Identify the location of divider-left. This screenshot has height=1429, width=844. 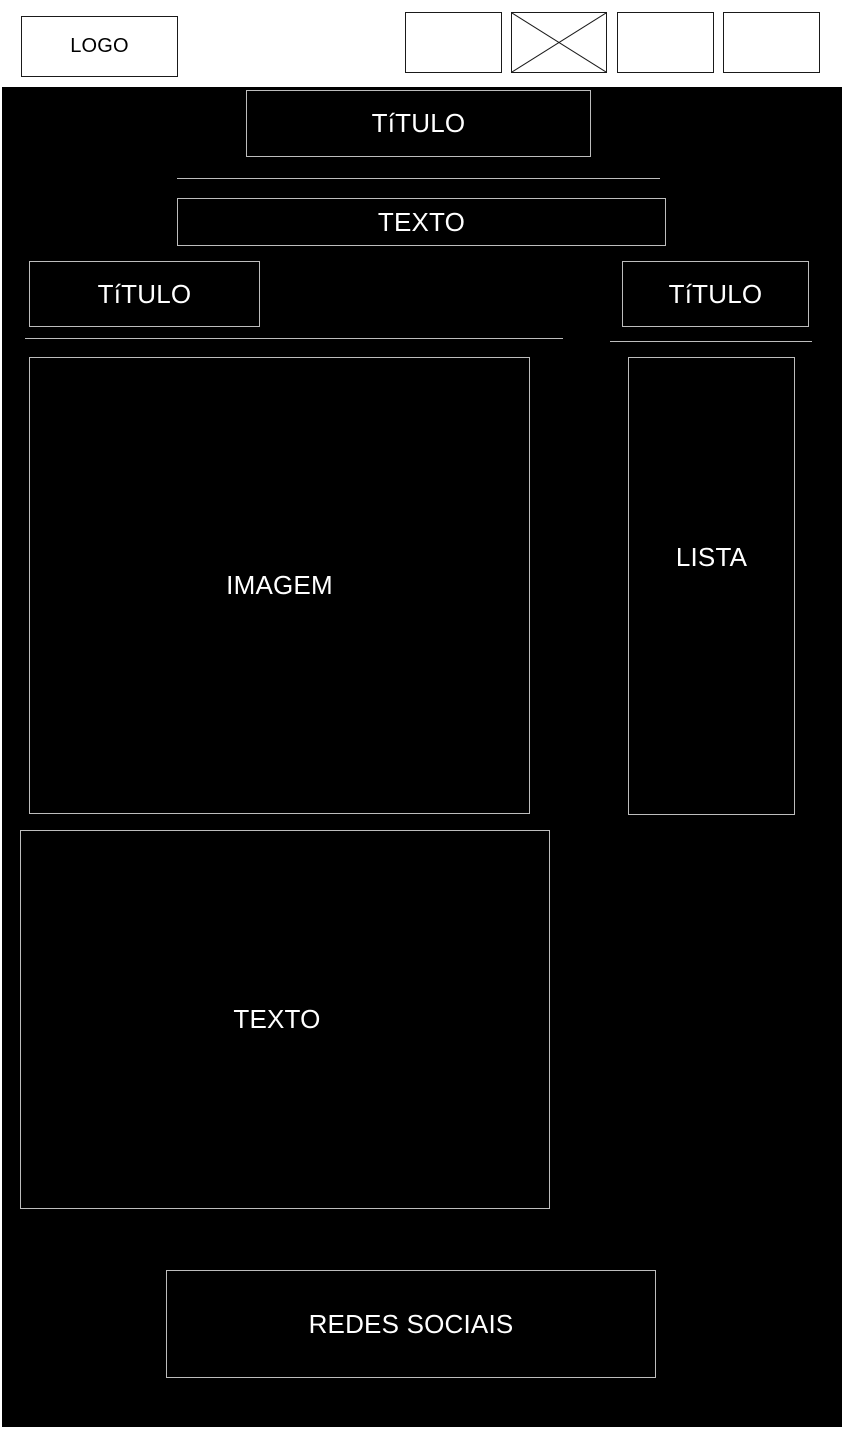
(294, 338).